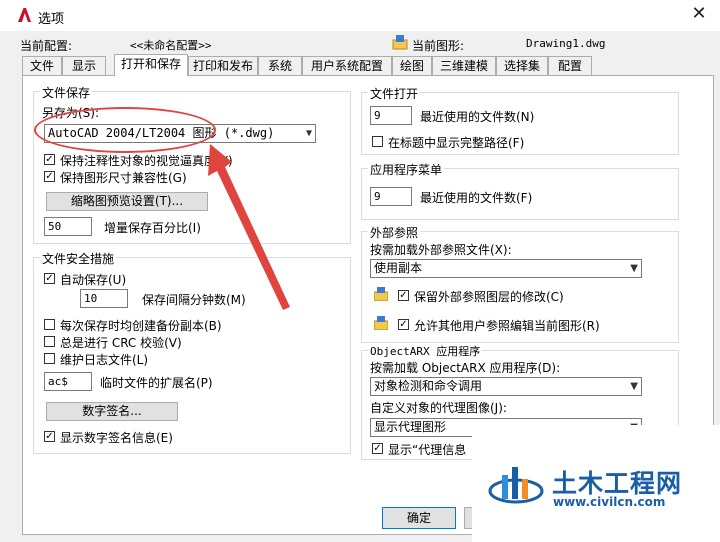 The image size is (720, 542). I want to click on xref-demand-load-label: 按需加载外部参照文件(X):, so click(441, 250).